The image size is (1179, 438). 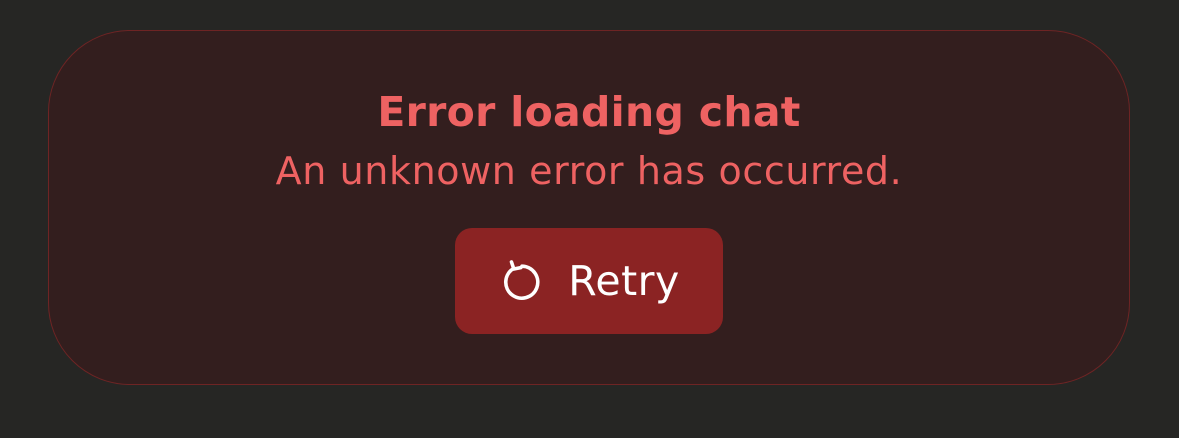 What do you see at coordinates (589, 171) in the screenshot?
I see `error-message: An unknown error has occurred.` at bounding box center [589, 171].